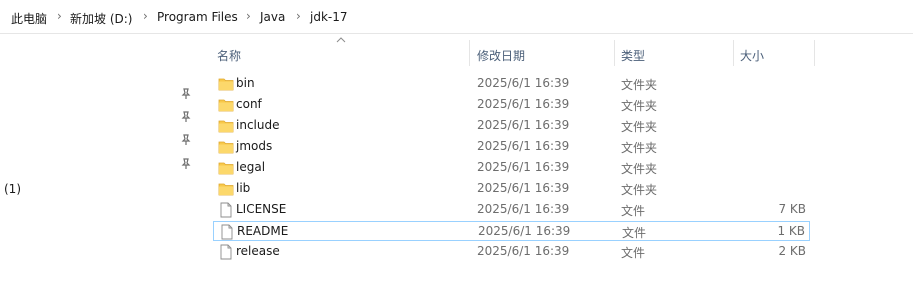  I want to click on list-item-selected: README 2025/6/1 16:39 文件 1 KB, so click(511, 231).